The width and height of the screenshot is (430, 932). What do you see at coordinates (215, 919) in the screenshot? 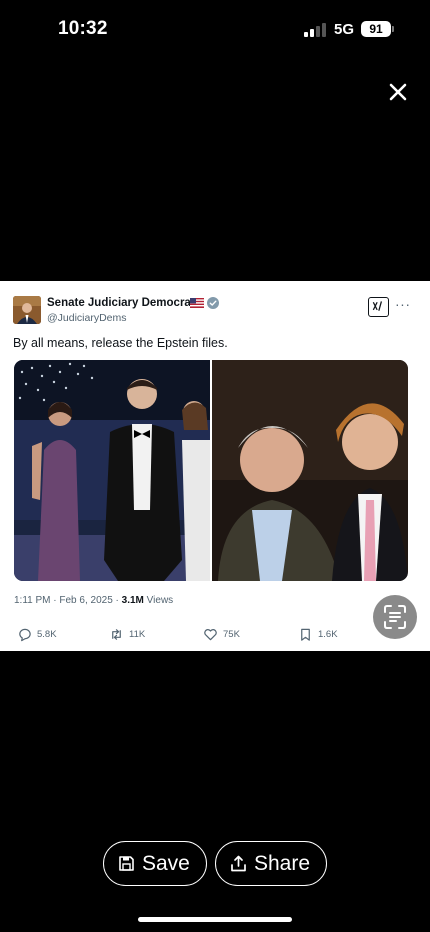
I see `home-indicator` at bounding box center [215, 919].